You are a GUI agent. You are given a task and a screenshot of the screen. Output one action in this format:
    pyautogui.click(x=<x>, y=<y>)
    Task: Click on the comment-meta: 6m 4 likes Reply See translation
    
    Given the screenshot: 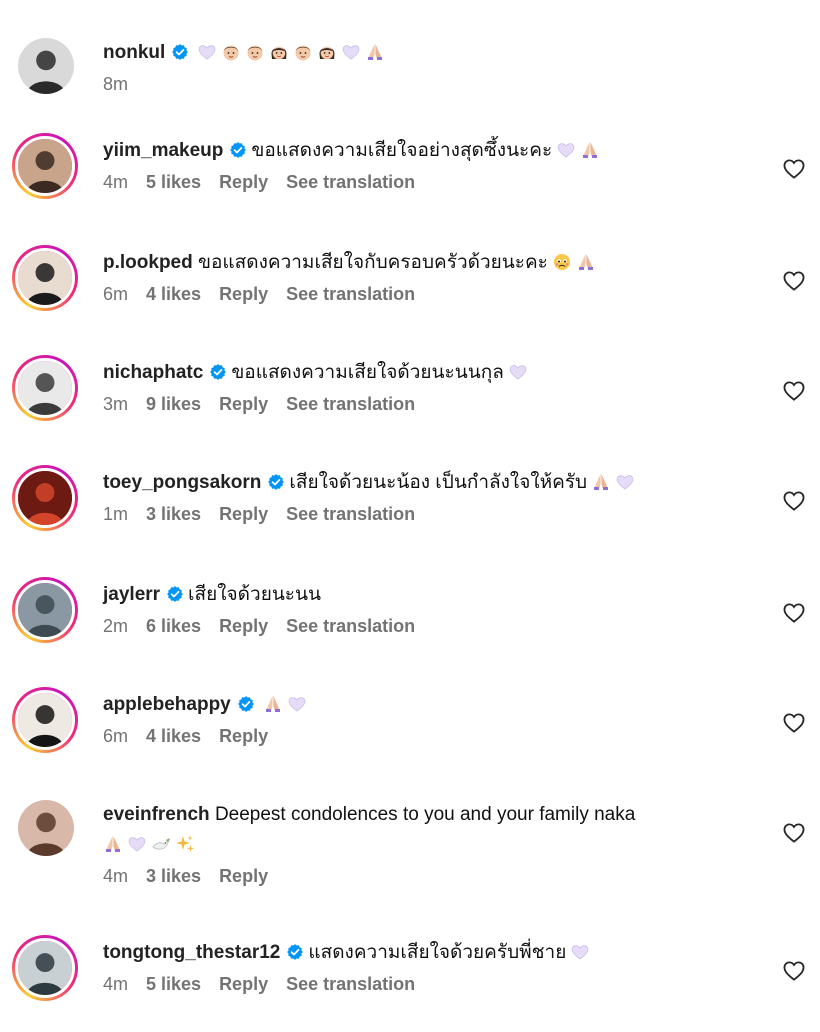 What is the action you would take?
    pyautogui.click(x=421, y=294)
    